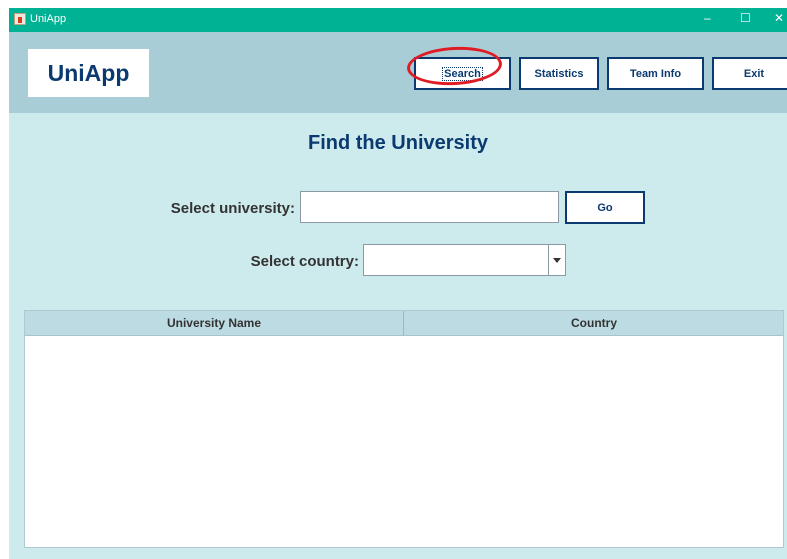 This screenshot has height=559, width=787. What do you see at coordinates (398, 143) in the screenshot?
I see `page-title: Find the University` at bounding box center [398, 143].